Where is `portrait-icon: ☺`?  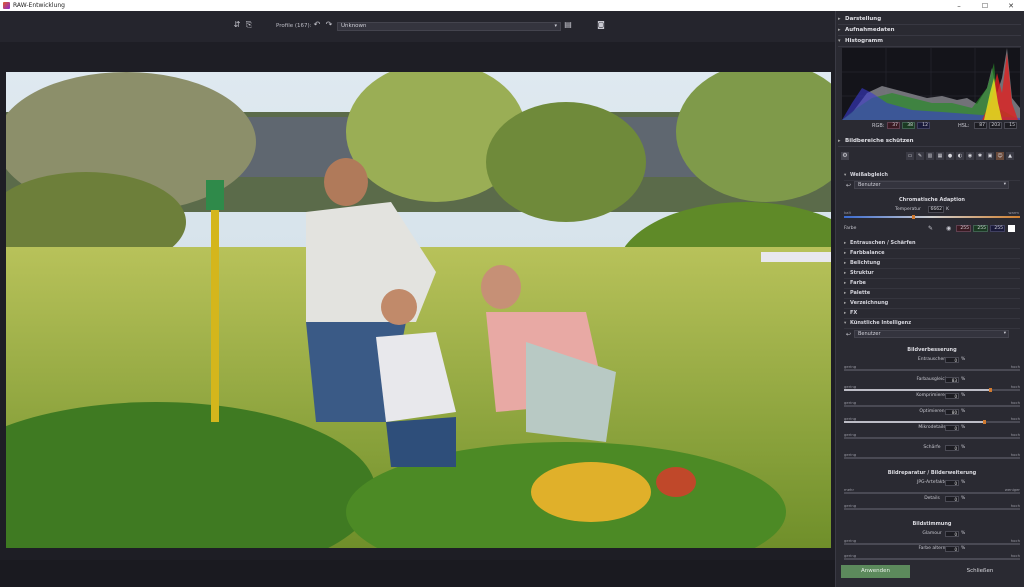 portrait-icon: ☺ is located at coordinates (1000, 156).